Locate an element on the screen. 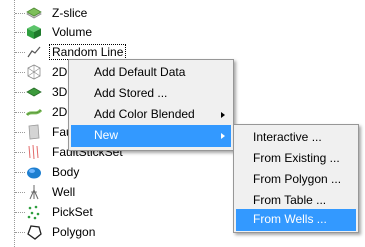 This screenshot has width=365, height=247. tree-item-volume: Volume is located at coordinates (100, 32).